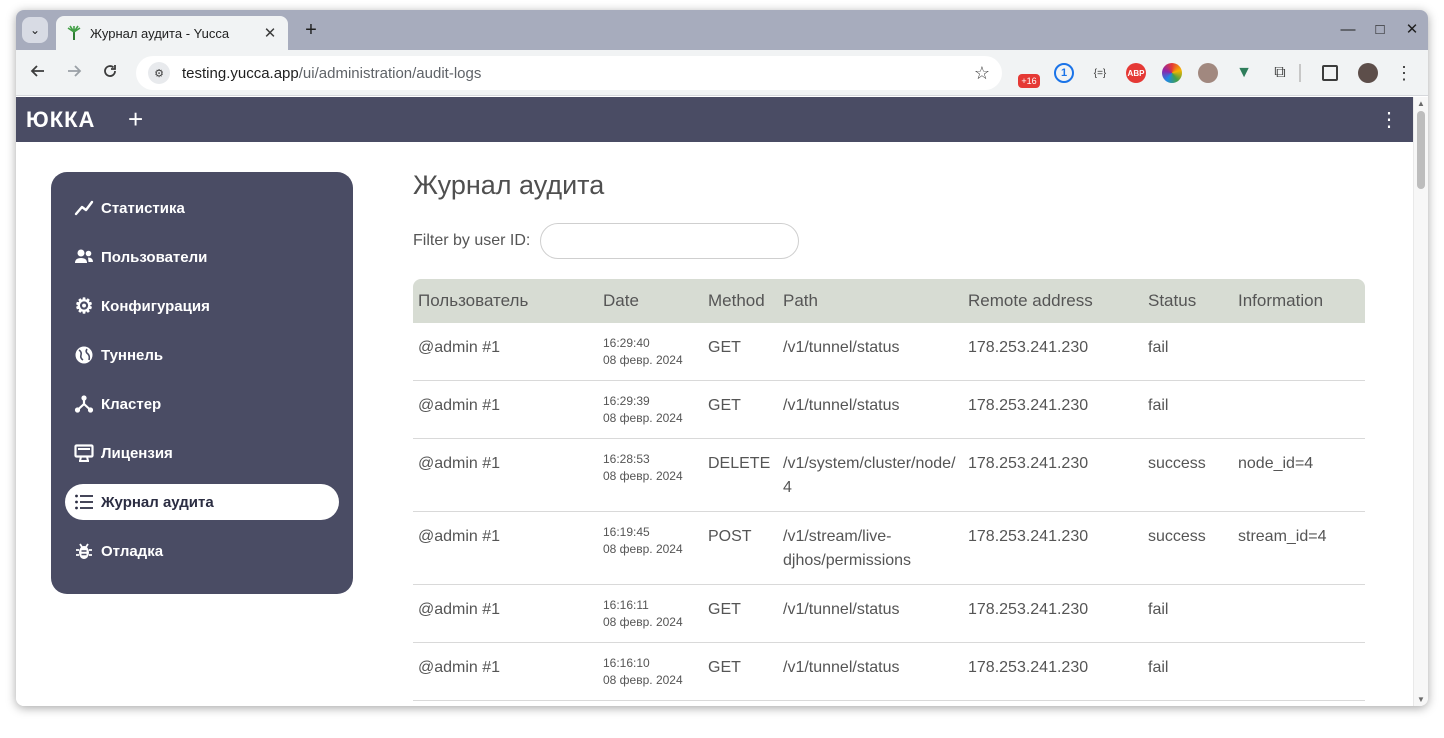  What do you see at coordinates (311, 30) in the screenshot?
I see `new-tab-button: +` at bounding box center [311, 30].